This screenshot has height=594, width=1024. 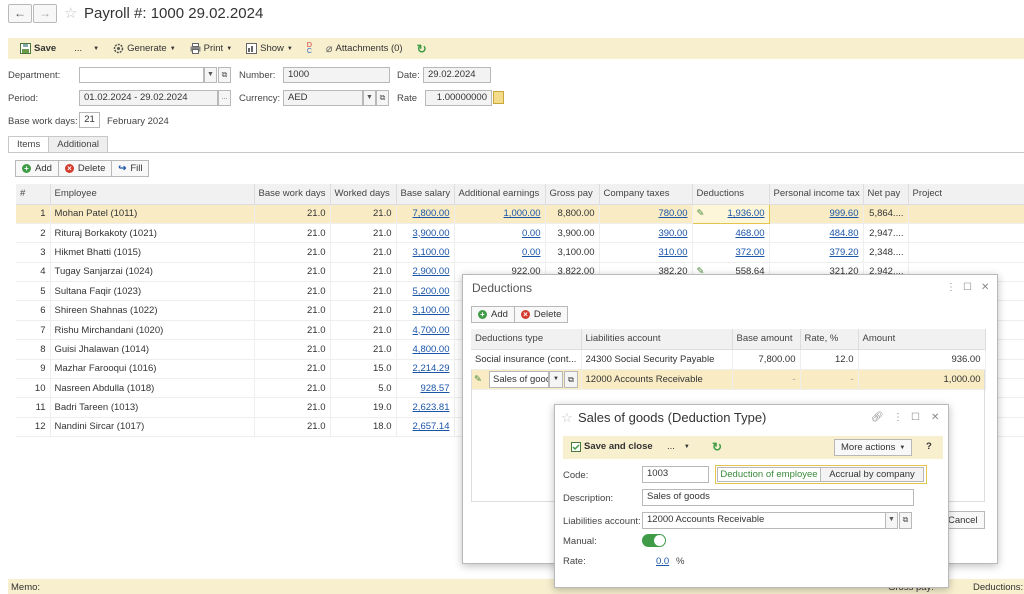 What do you see at coordinates (425, 330) in the screenshot?
I see `base-salary-cell: 4,700.00` at bounding box center [425, 330].